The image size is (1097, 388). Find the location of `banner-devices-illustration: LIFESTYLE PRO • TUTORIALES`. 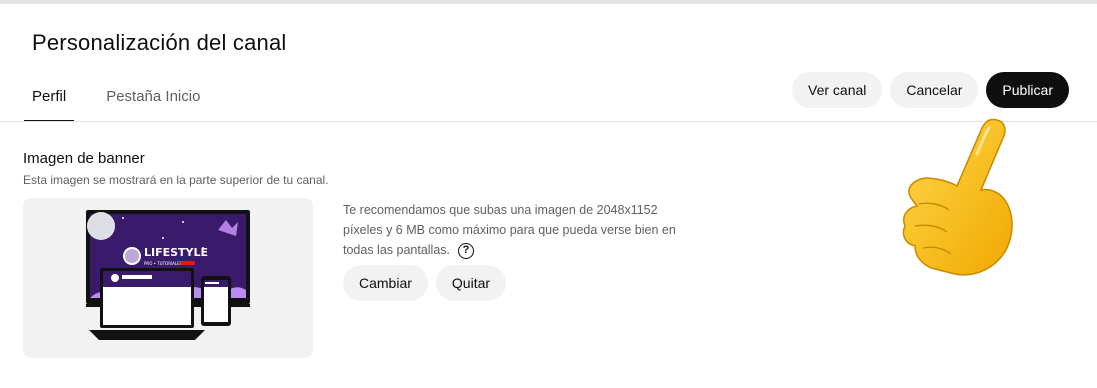

banner-devices-illustration: LIFESTYLE PRO • TUTORIALES is located at coordinates (168, 275).